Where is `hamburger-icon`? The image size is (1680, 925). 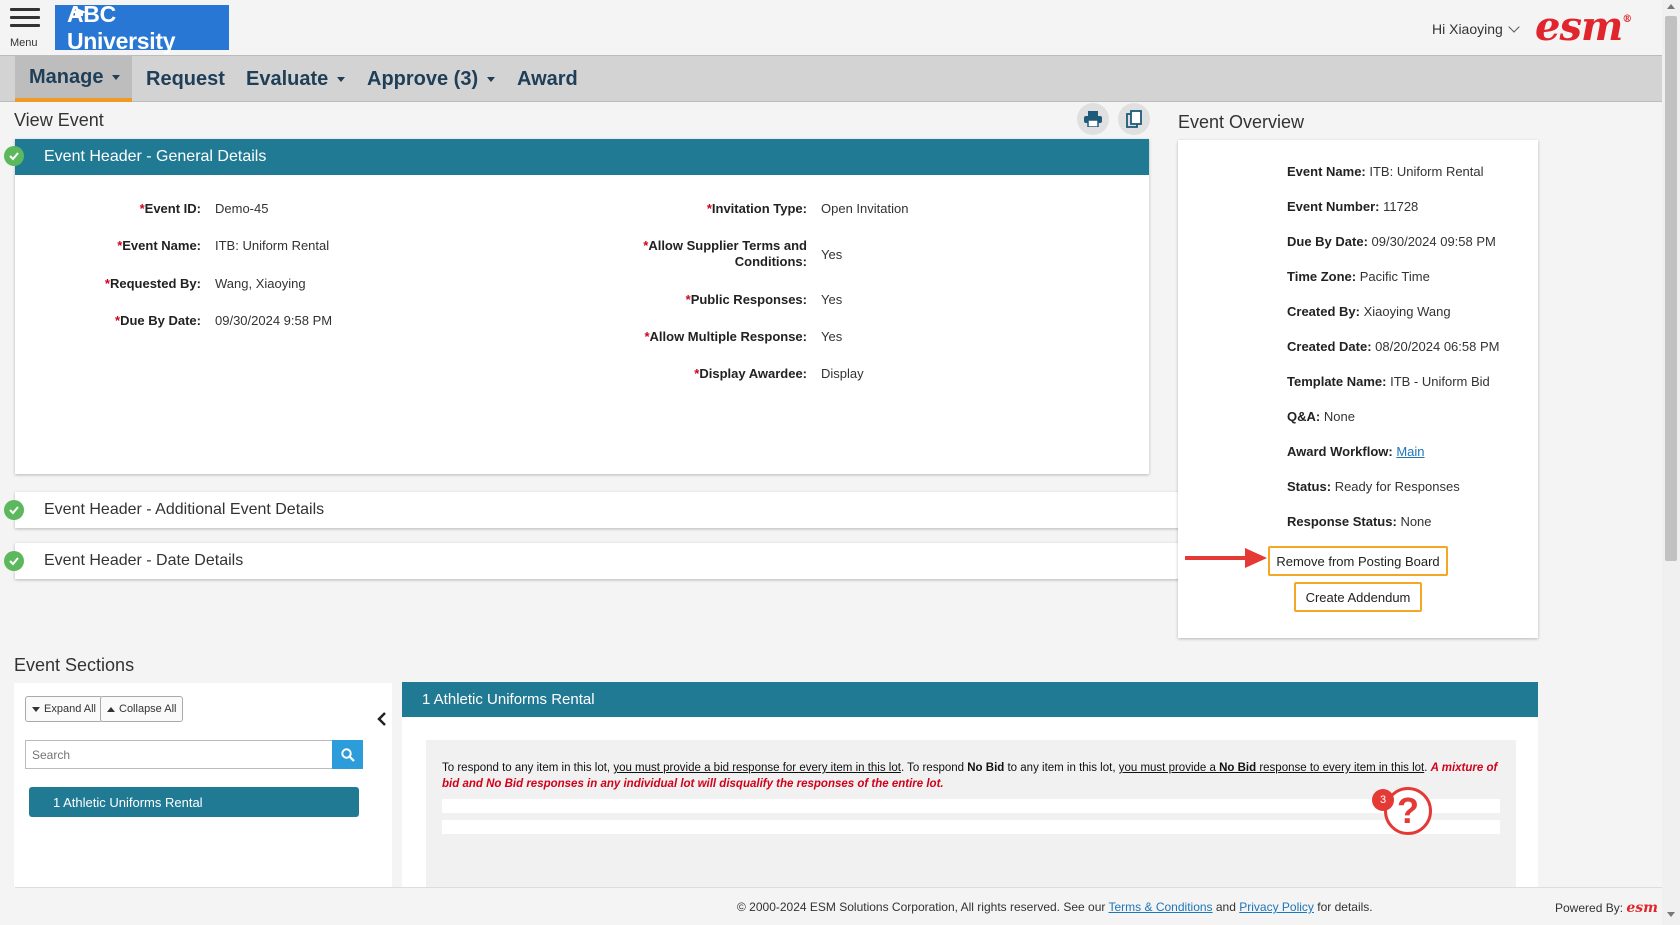 hamburger-icon is located at coordinates (25, 9).